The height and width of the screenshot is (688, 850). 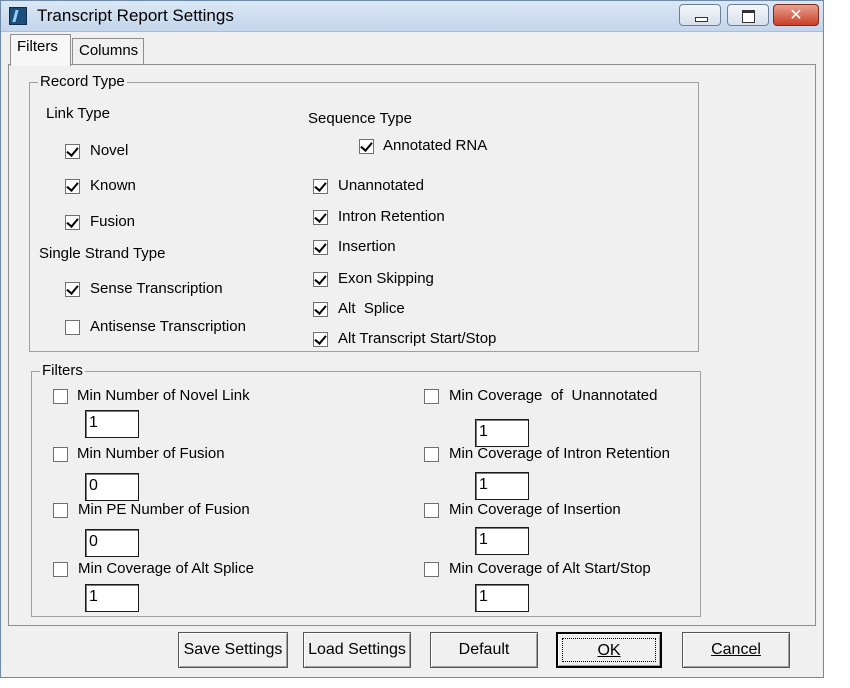 What do you see at coordinates (553, 395) in the screenshot?
I see `min-coverage-unannotated-label: Min Coverage of Unannotated` at bounding box center [553, 395].